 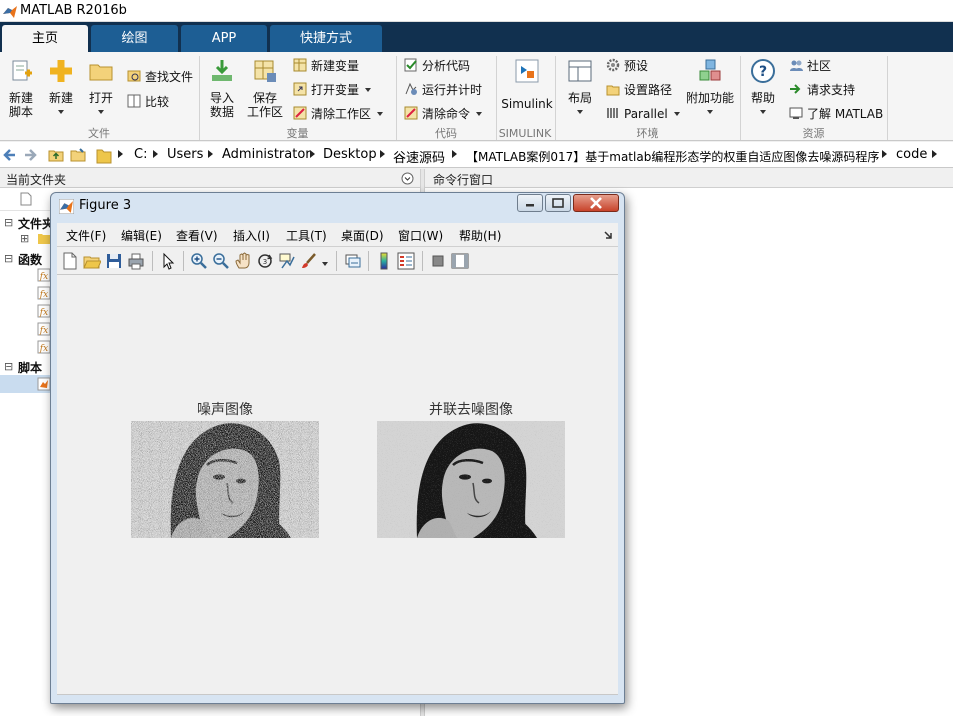 What do you see at coordinates (608, 235) in the screenshot?
I see `dock-arrow-icon` at bounding box center [608, 235].